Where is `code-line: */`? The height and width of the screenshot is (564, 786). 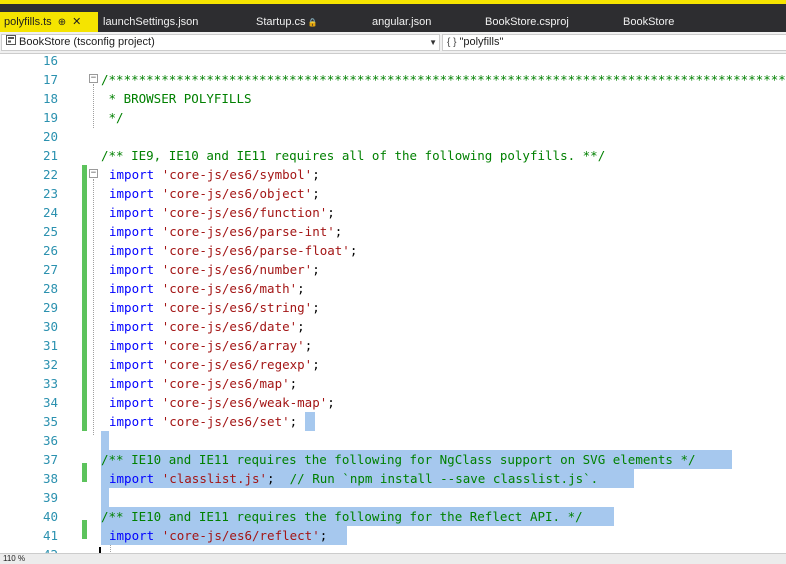 code-line: */ is located at coordinates (112, 117).